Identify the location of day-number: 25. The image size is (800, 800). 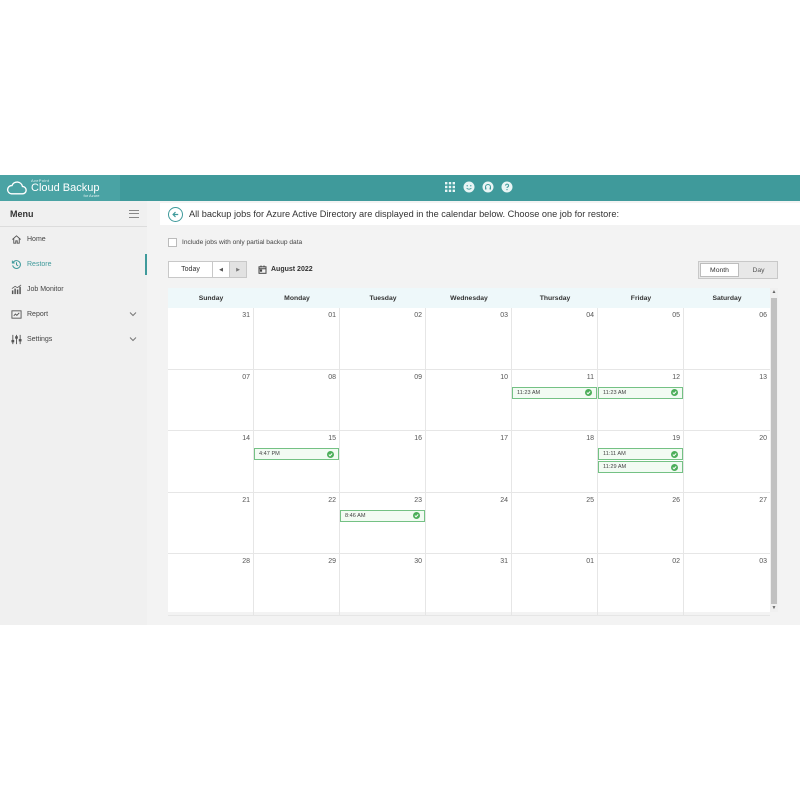
(590, 500).